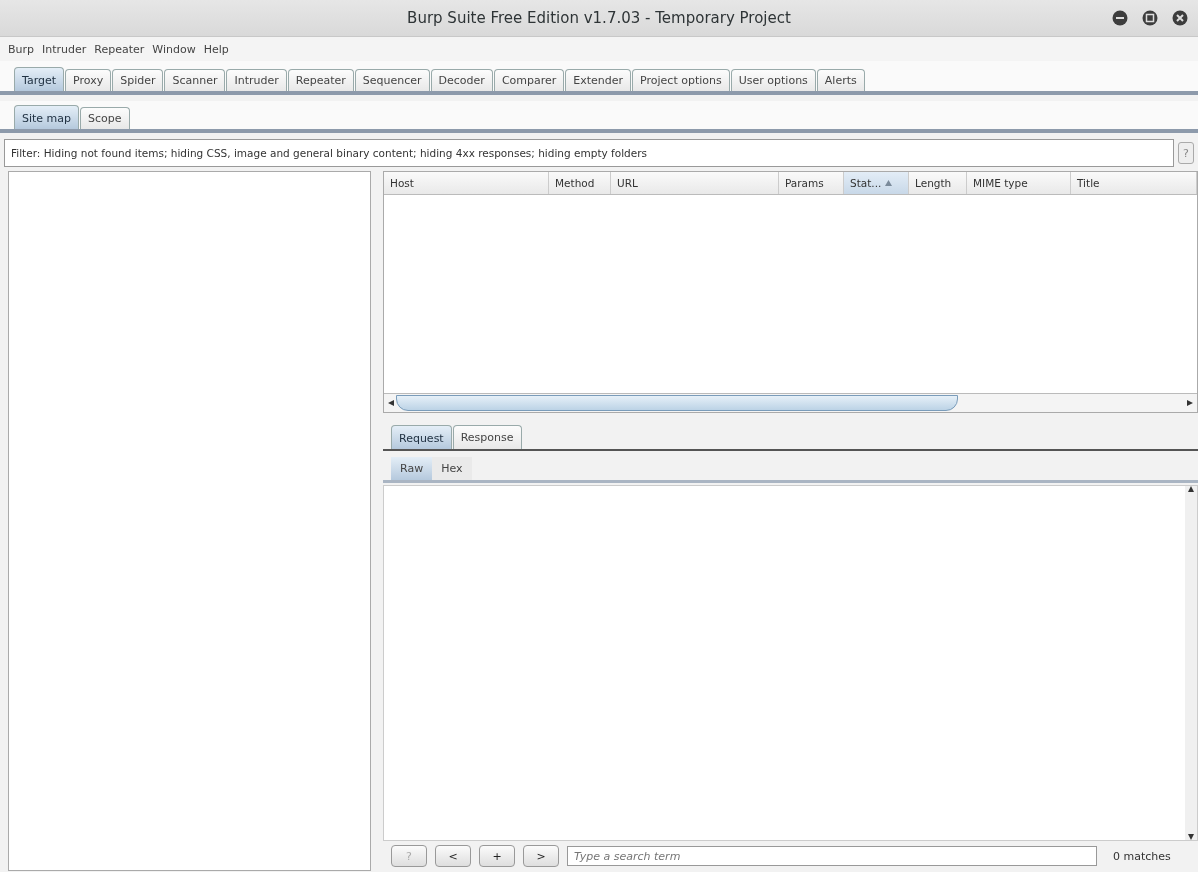 The width and height of the screenshot is (1198, 872). What do you see at coordinates (598, 80) in the screenshot?
I see `tab: Extender` at bounding box center [598, 80].